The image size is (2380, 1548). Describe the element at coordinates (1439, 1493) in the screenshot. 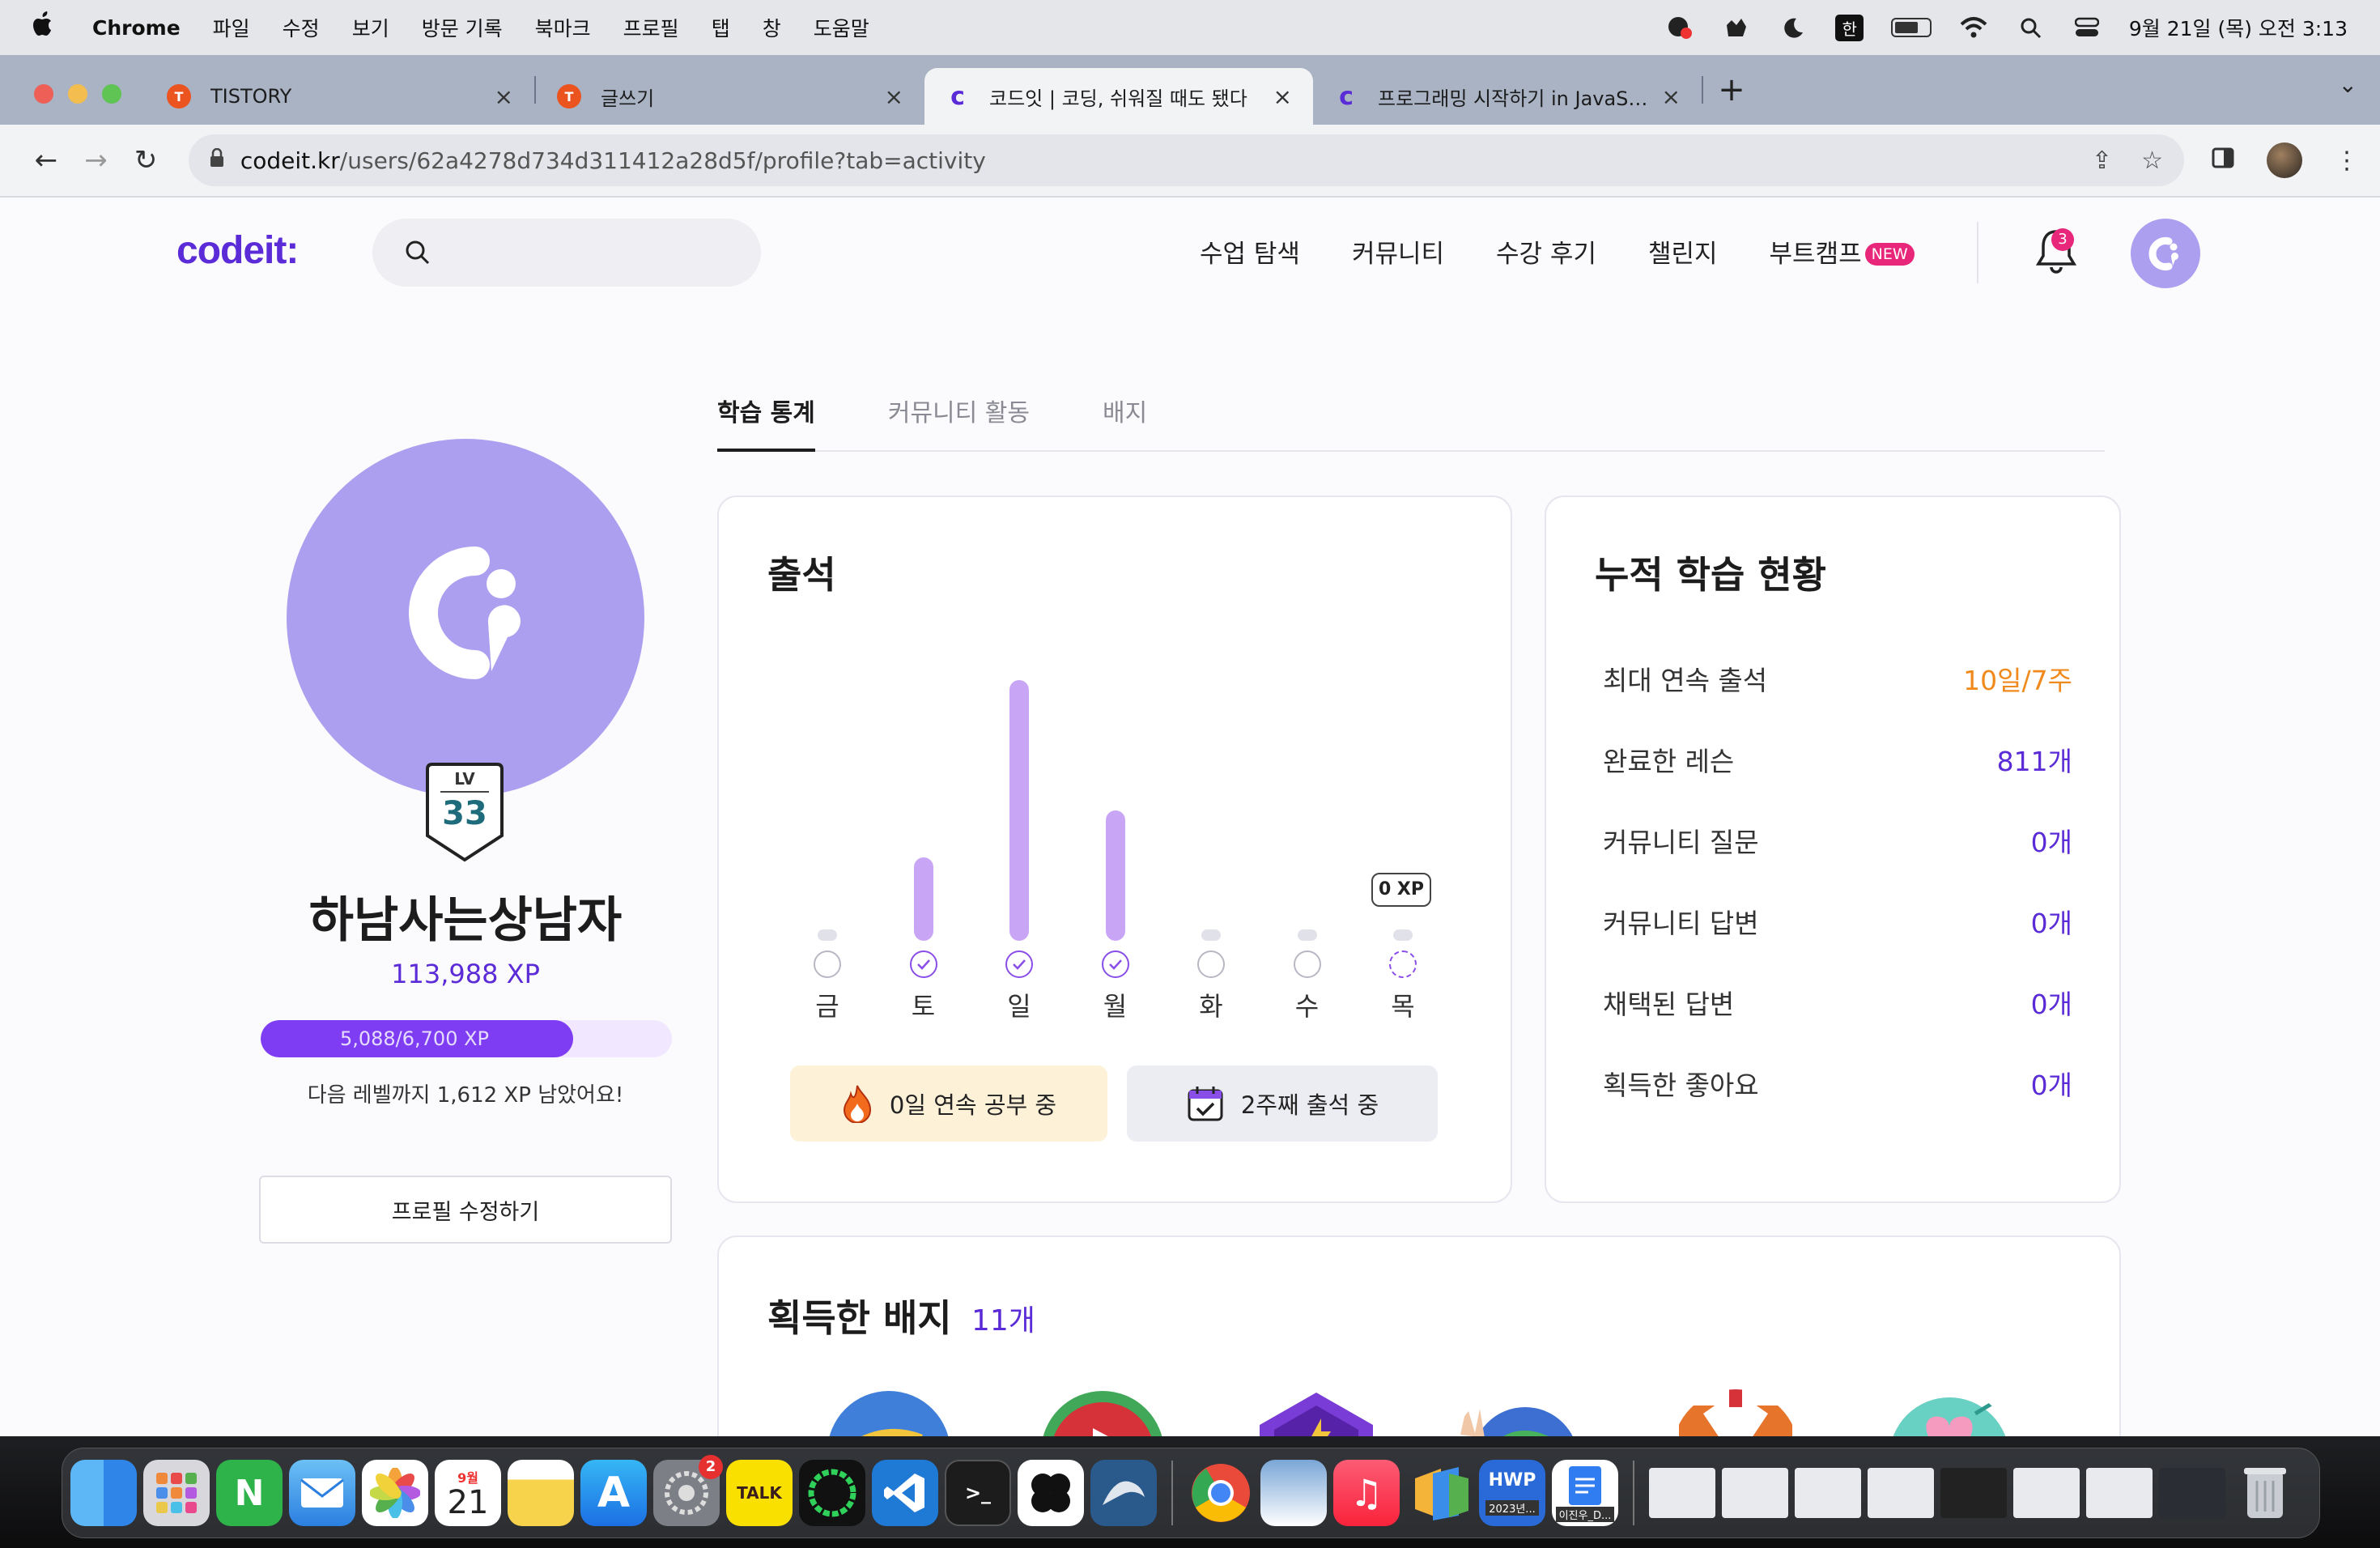

I see `office-apps-icon` at that location.